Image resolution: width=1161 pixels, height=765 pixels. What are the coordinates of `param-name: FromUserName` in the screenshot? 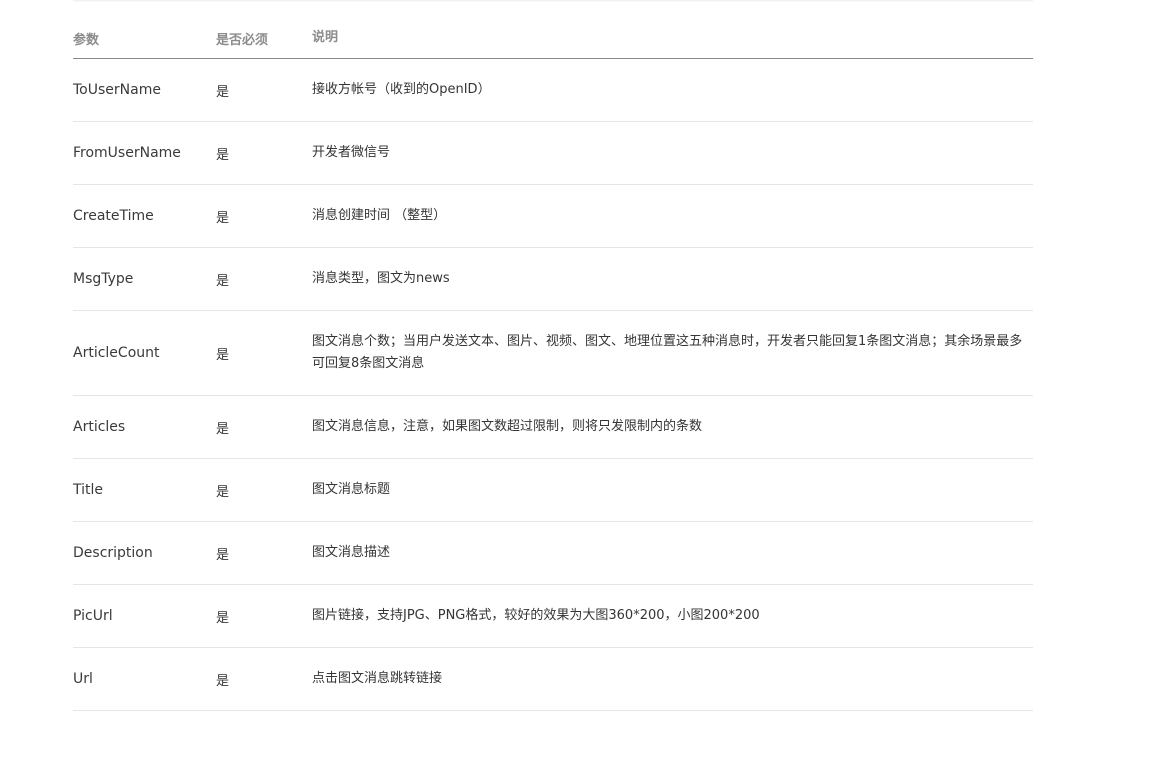 It's located at (127, 153).